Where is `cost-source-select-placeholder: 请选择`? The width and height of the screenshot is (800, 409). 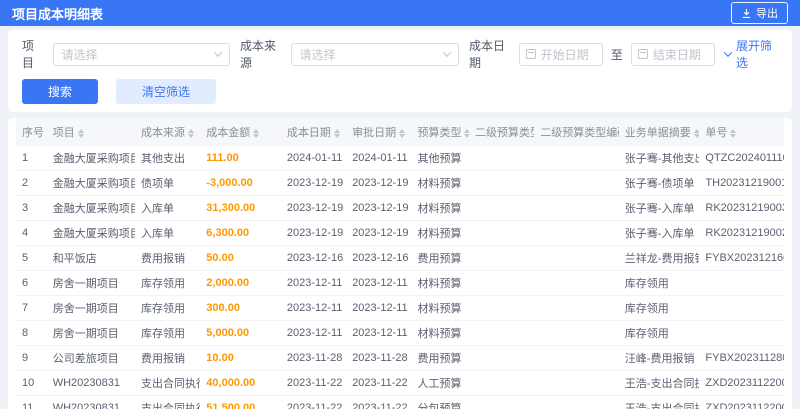 cost-source-select-placeholder: 请选择 is located at coordinates (317, 54).